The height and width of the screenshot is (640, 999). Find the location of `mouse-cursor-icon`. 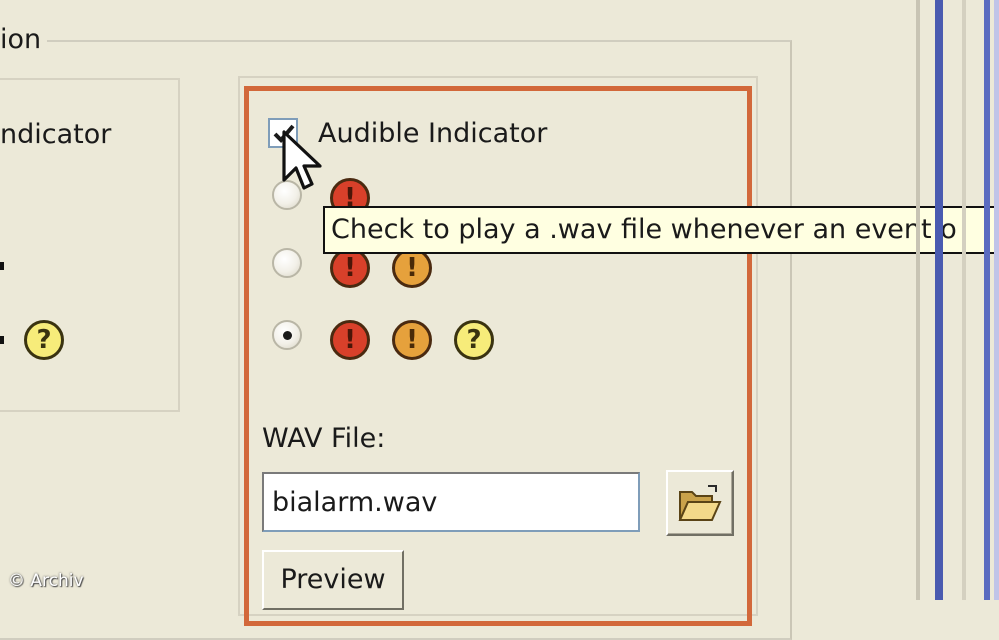

mouse-cursor-icon is located at coordinates (302, 160).